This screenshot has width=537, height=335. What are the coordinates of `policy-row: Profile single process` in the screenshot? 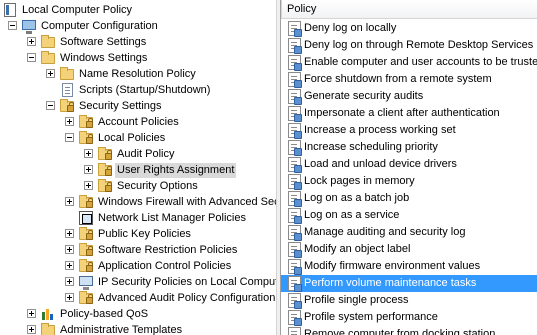 It's located at (409, 300).